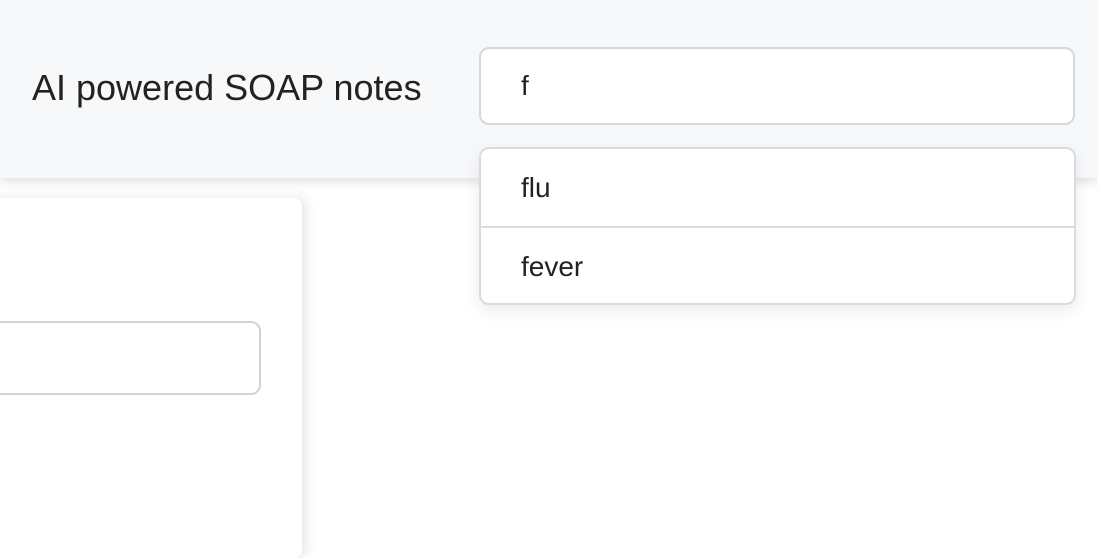  Describe the element at coordinates (227, 87) in the screenshot. I see `page-title: AI powered SOAP notes` at that location.